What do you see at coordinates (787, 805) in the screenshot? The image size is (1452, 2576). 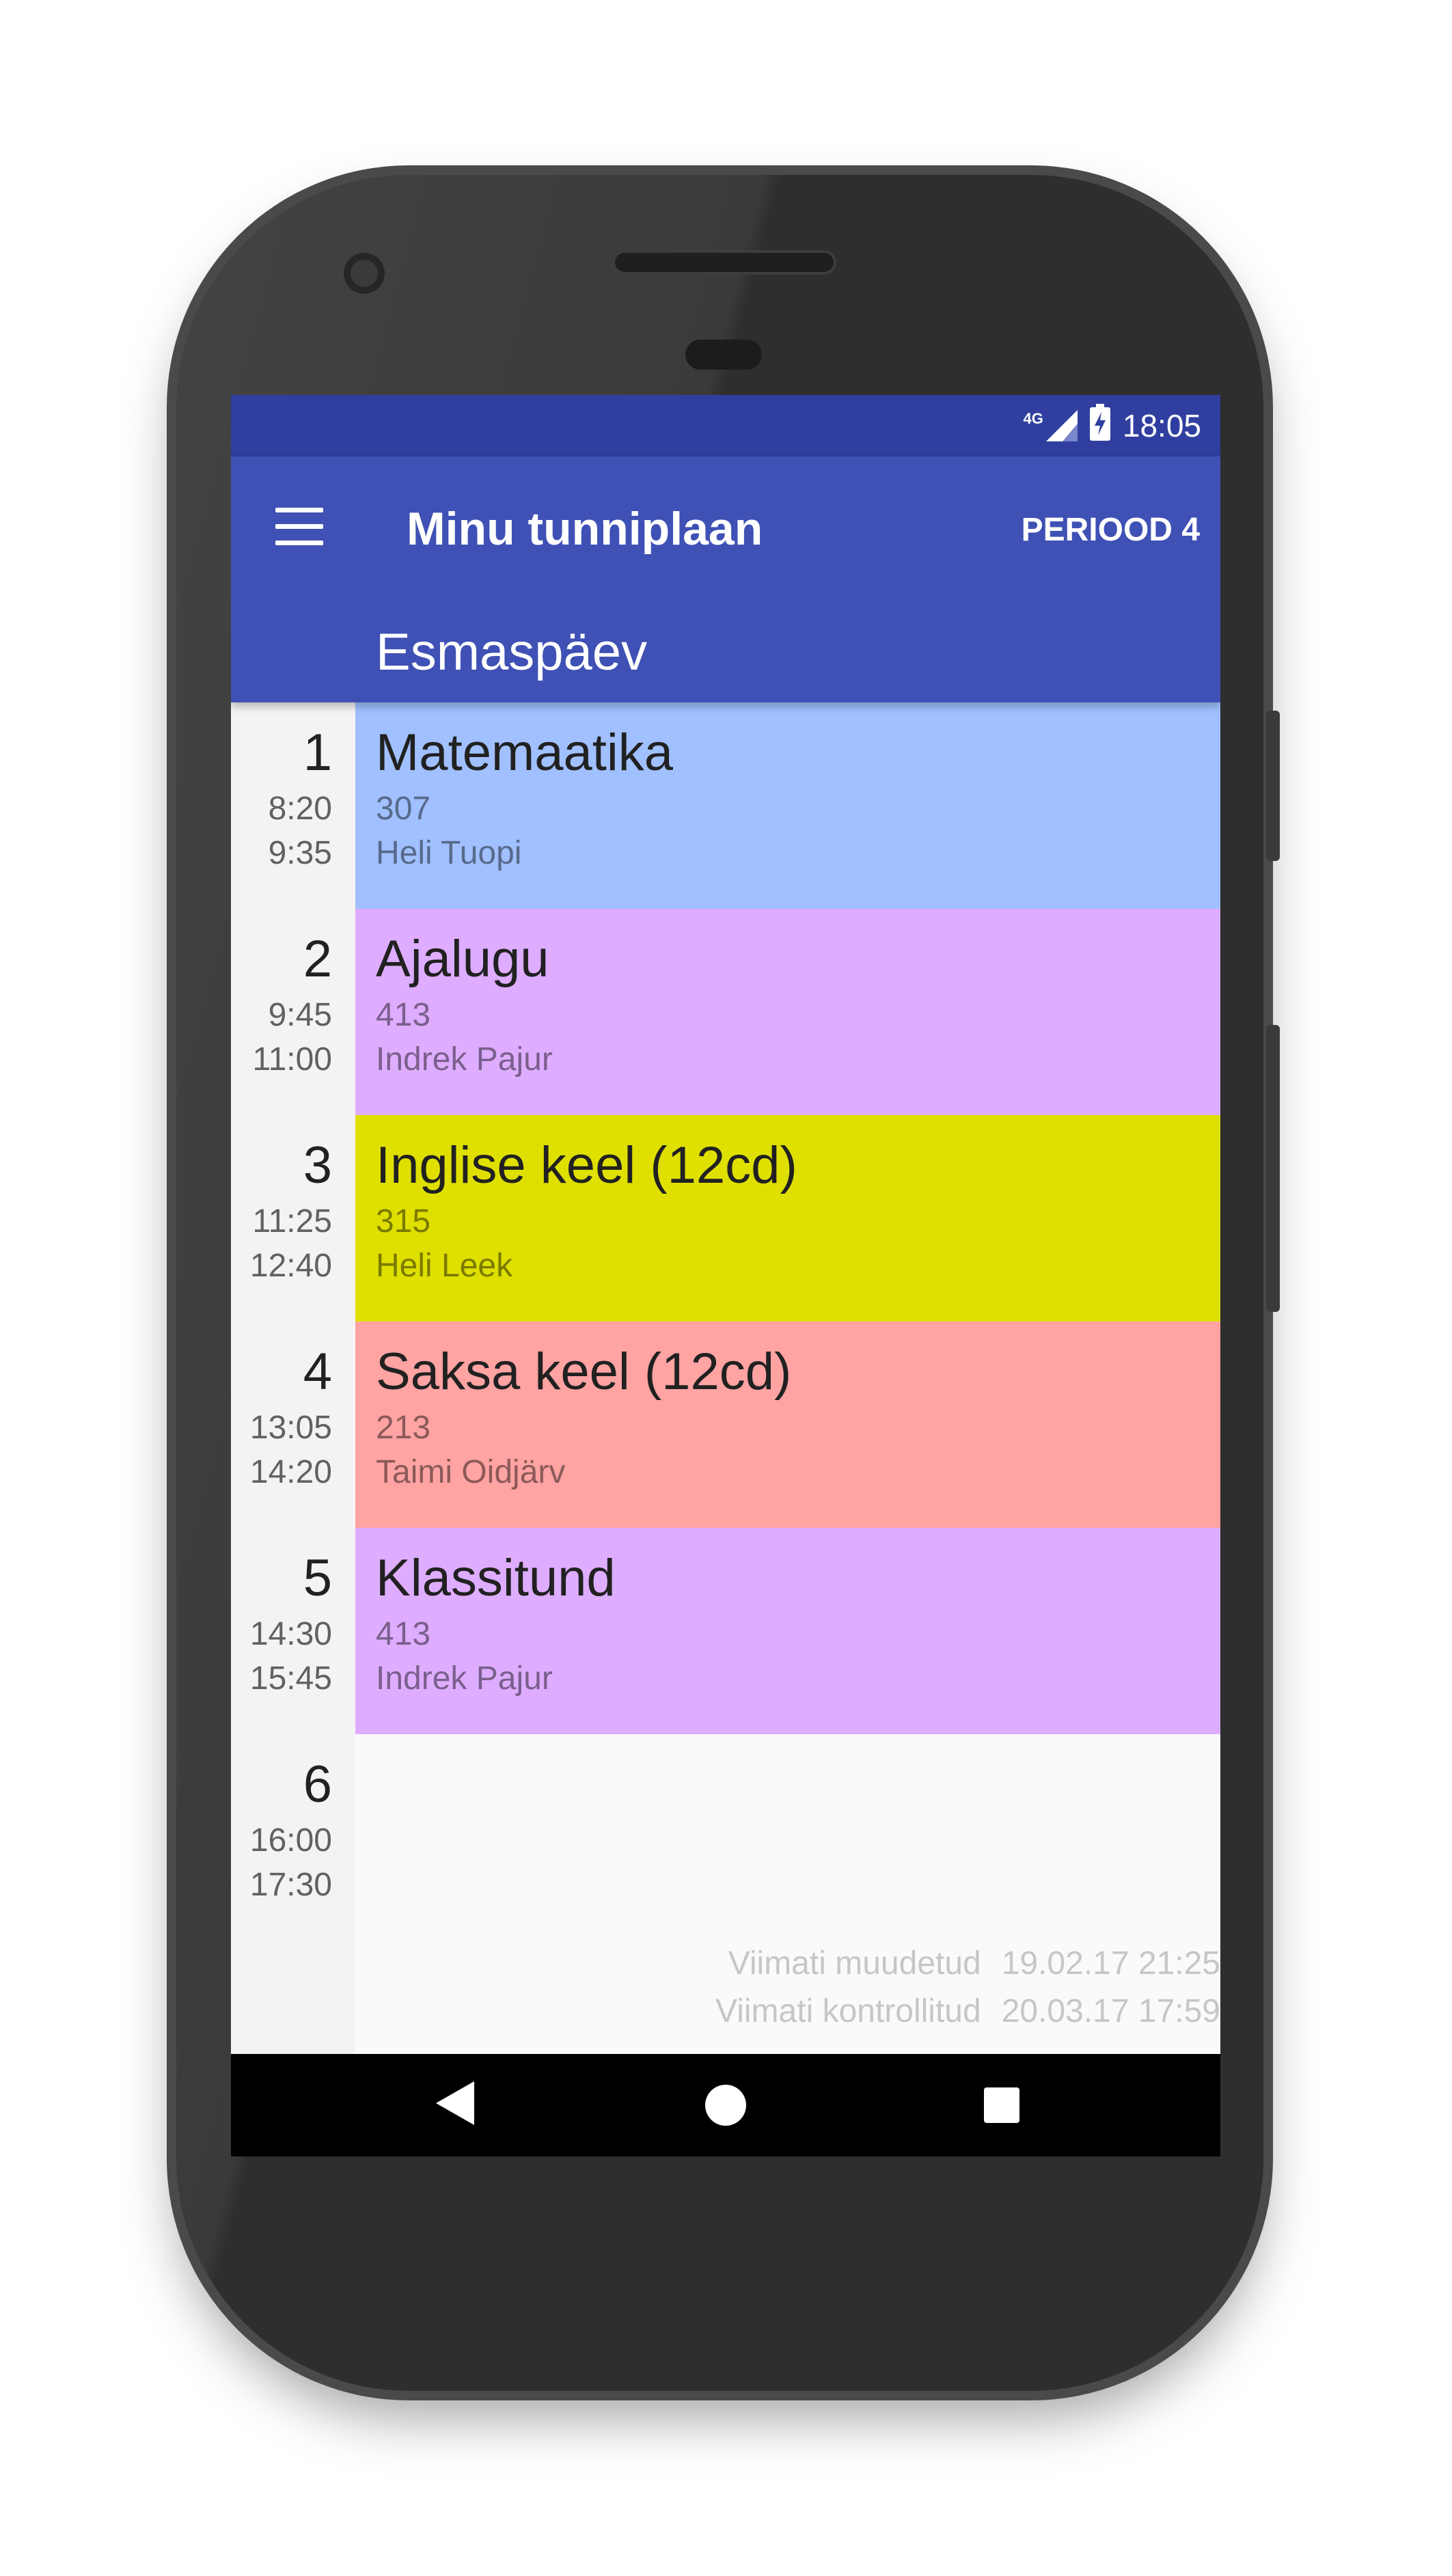 I see `lesson-card: Matemaatika 307 Heli Tuopi` at bounding box center [787, 805].